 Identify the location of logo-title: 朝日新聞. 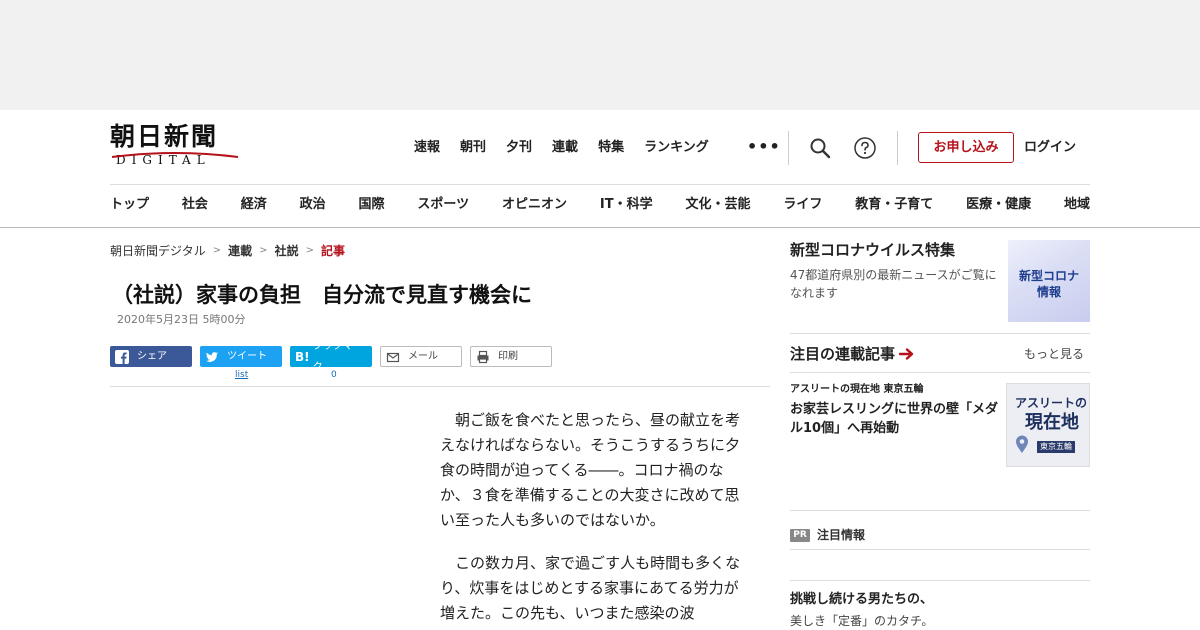
(164, 136).